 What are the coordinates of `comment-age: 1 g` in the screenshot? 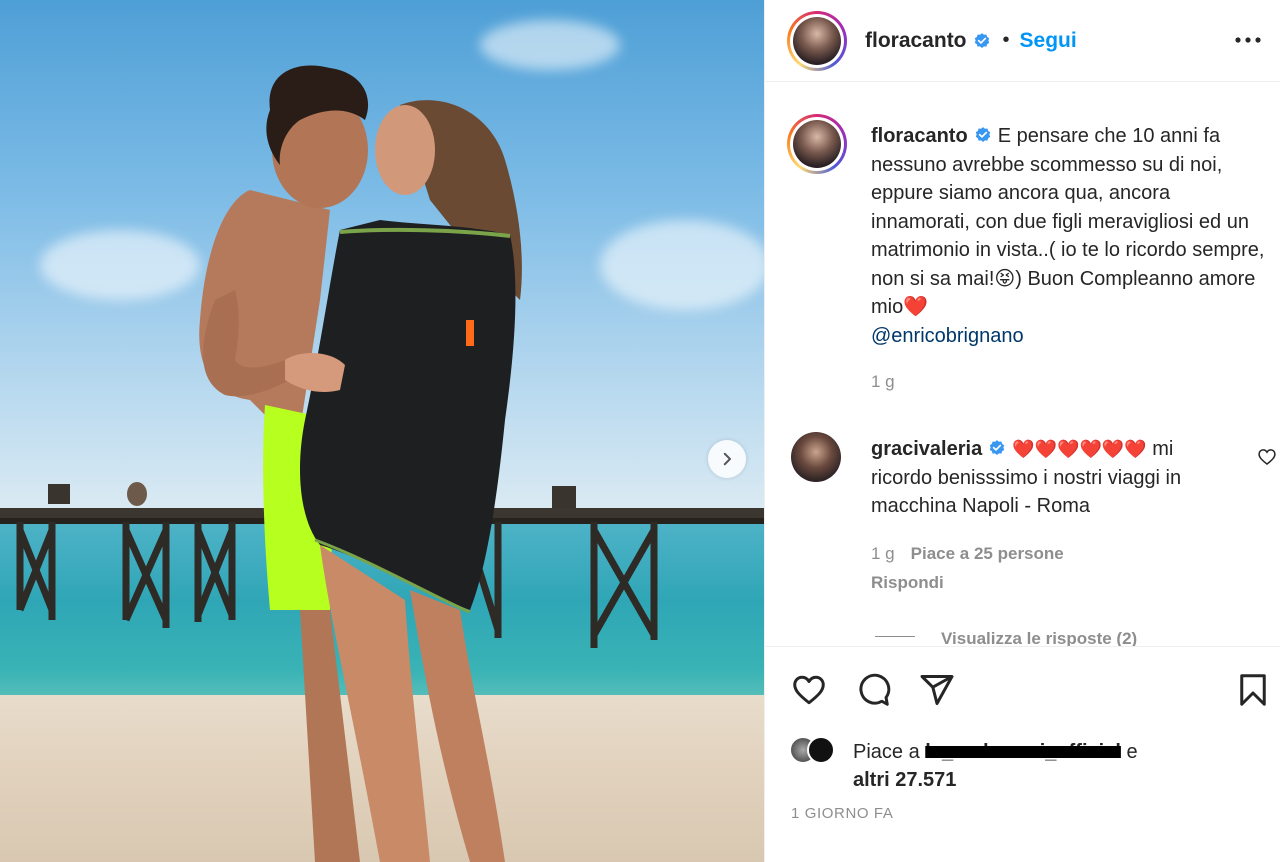 It's located at (883, 553).